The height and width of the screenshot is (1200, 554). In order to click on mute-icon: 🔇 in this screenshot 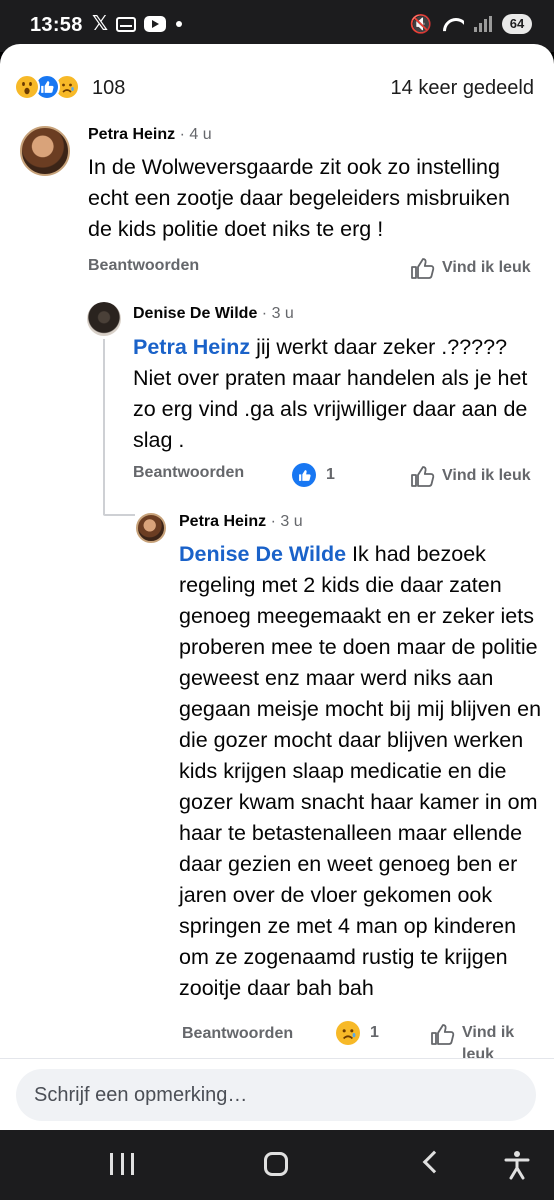, I will do `click(420, 24)`.